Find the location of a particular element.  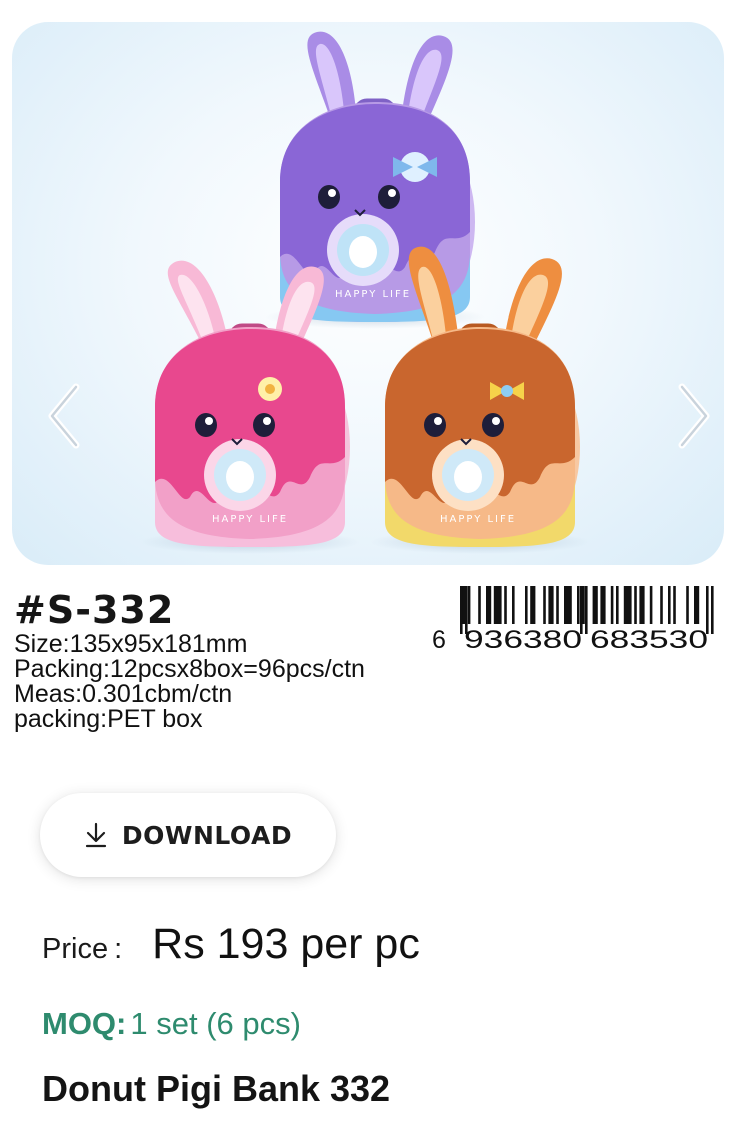

barcode: 6 936380 683530 is located at coordinates (573, 620).